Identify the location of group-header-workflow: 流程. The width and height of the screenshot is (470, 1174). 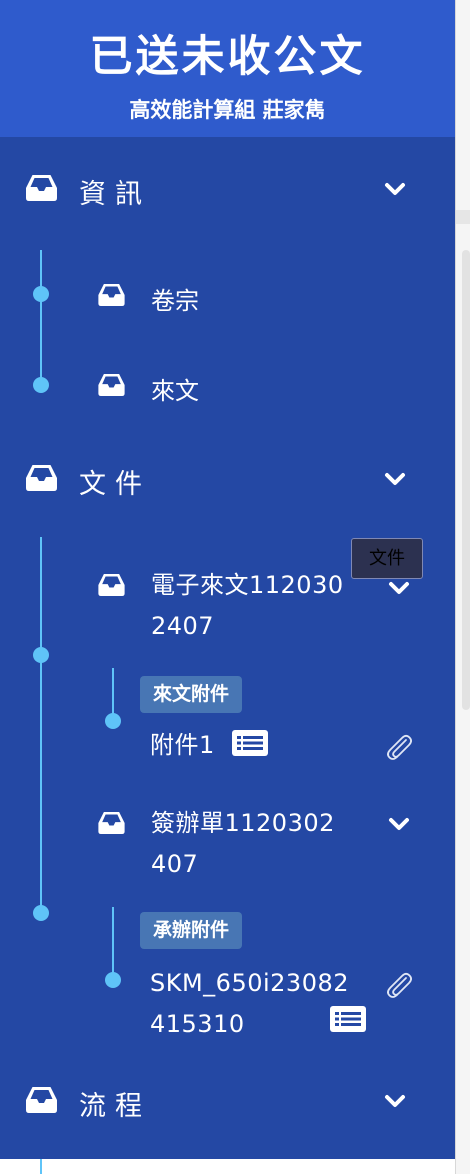
(227, 1103).